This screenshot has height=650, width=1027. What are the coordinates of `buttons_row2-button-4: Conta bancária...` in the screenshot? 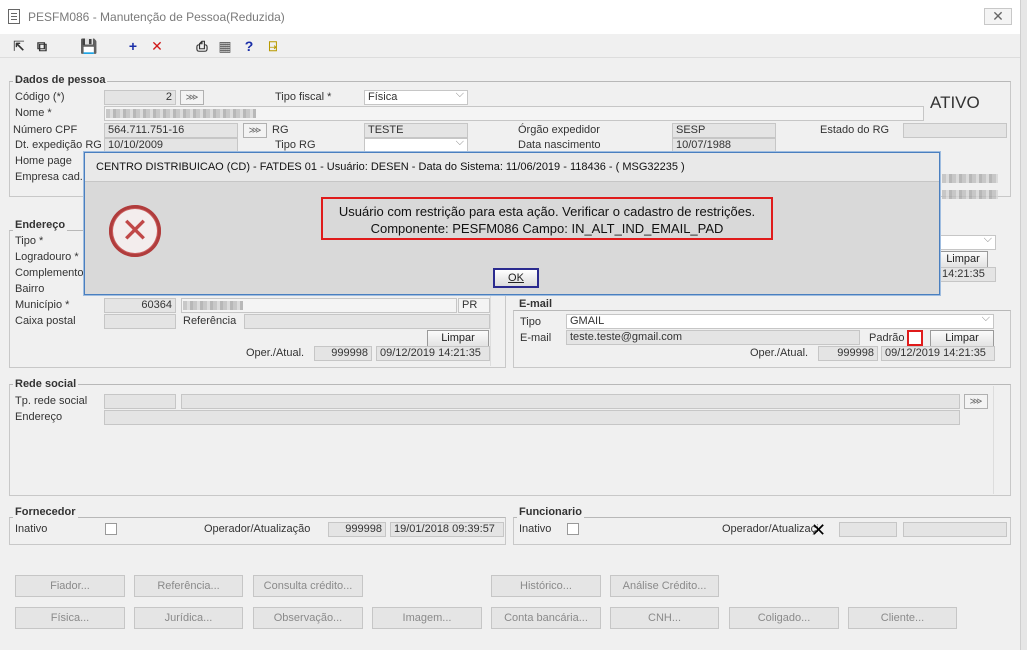 It's located at (546, 618).